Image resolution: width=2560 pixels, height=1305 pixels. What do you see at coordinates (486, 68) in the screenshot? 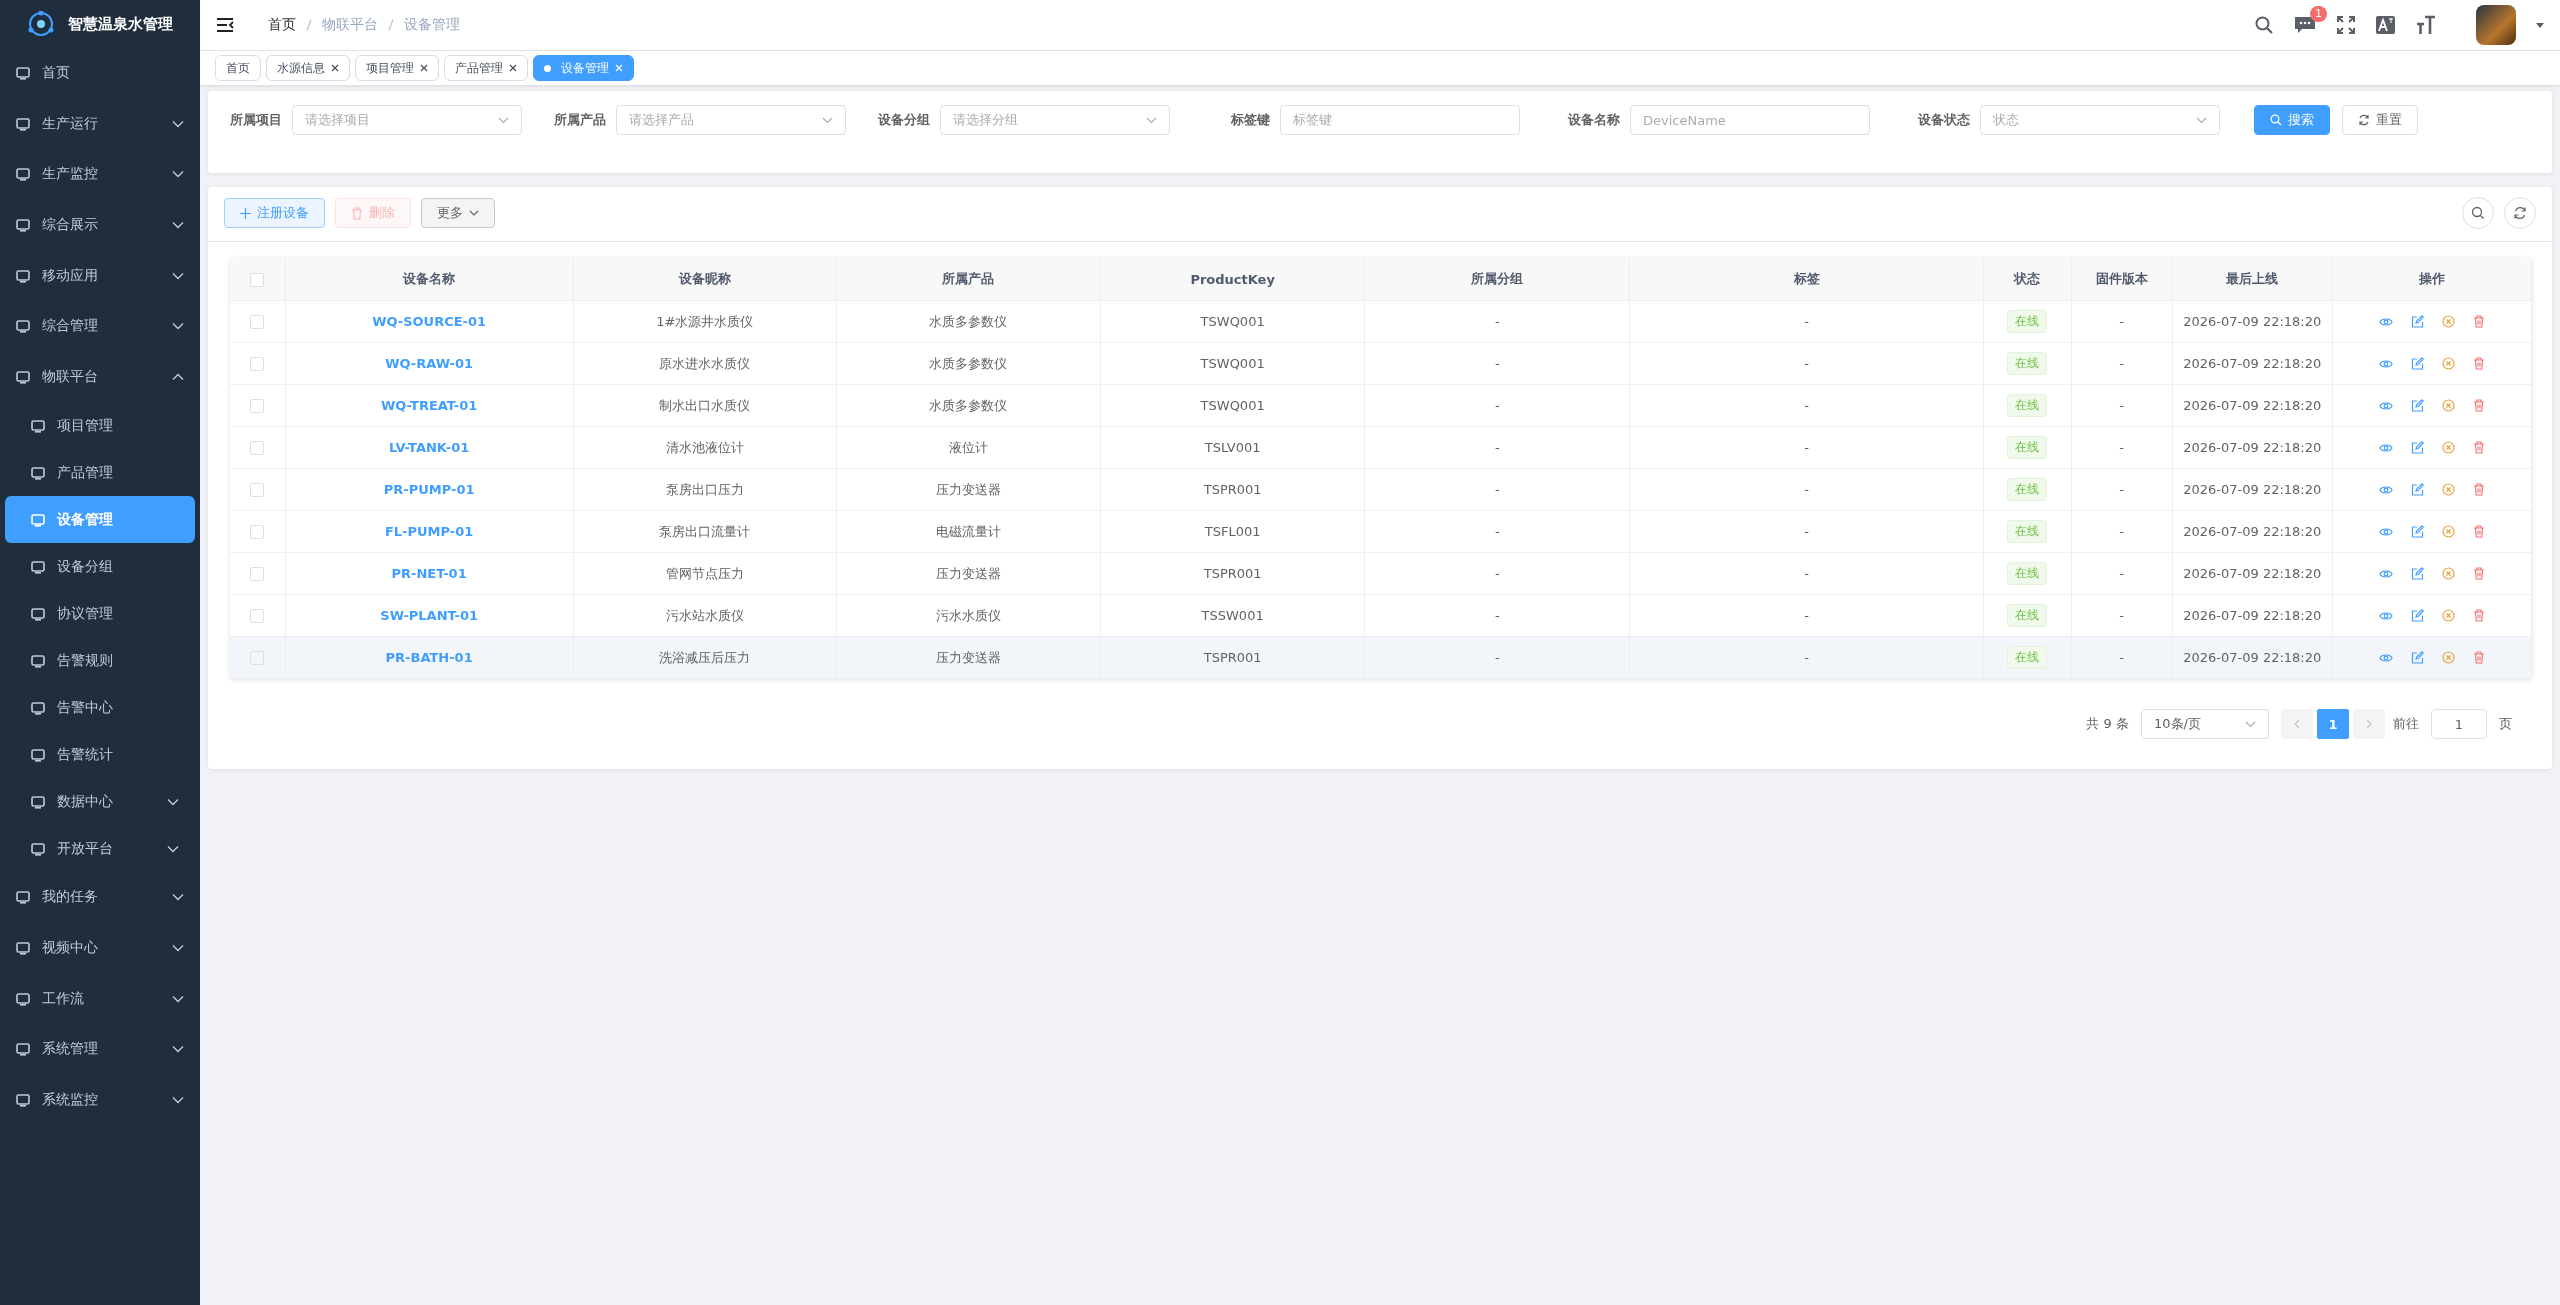
I see `page-tab: 产品管理` at bounding box center [486, 68].